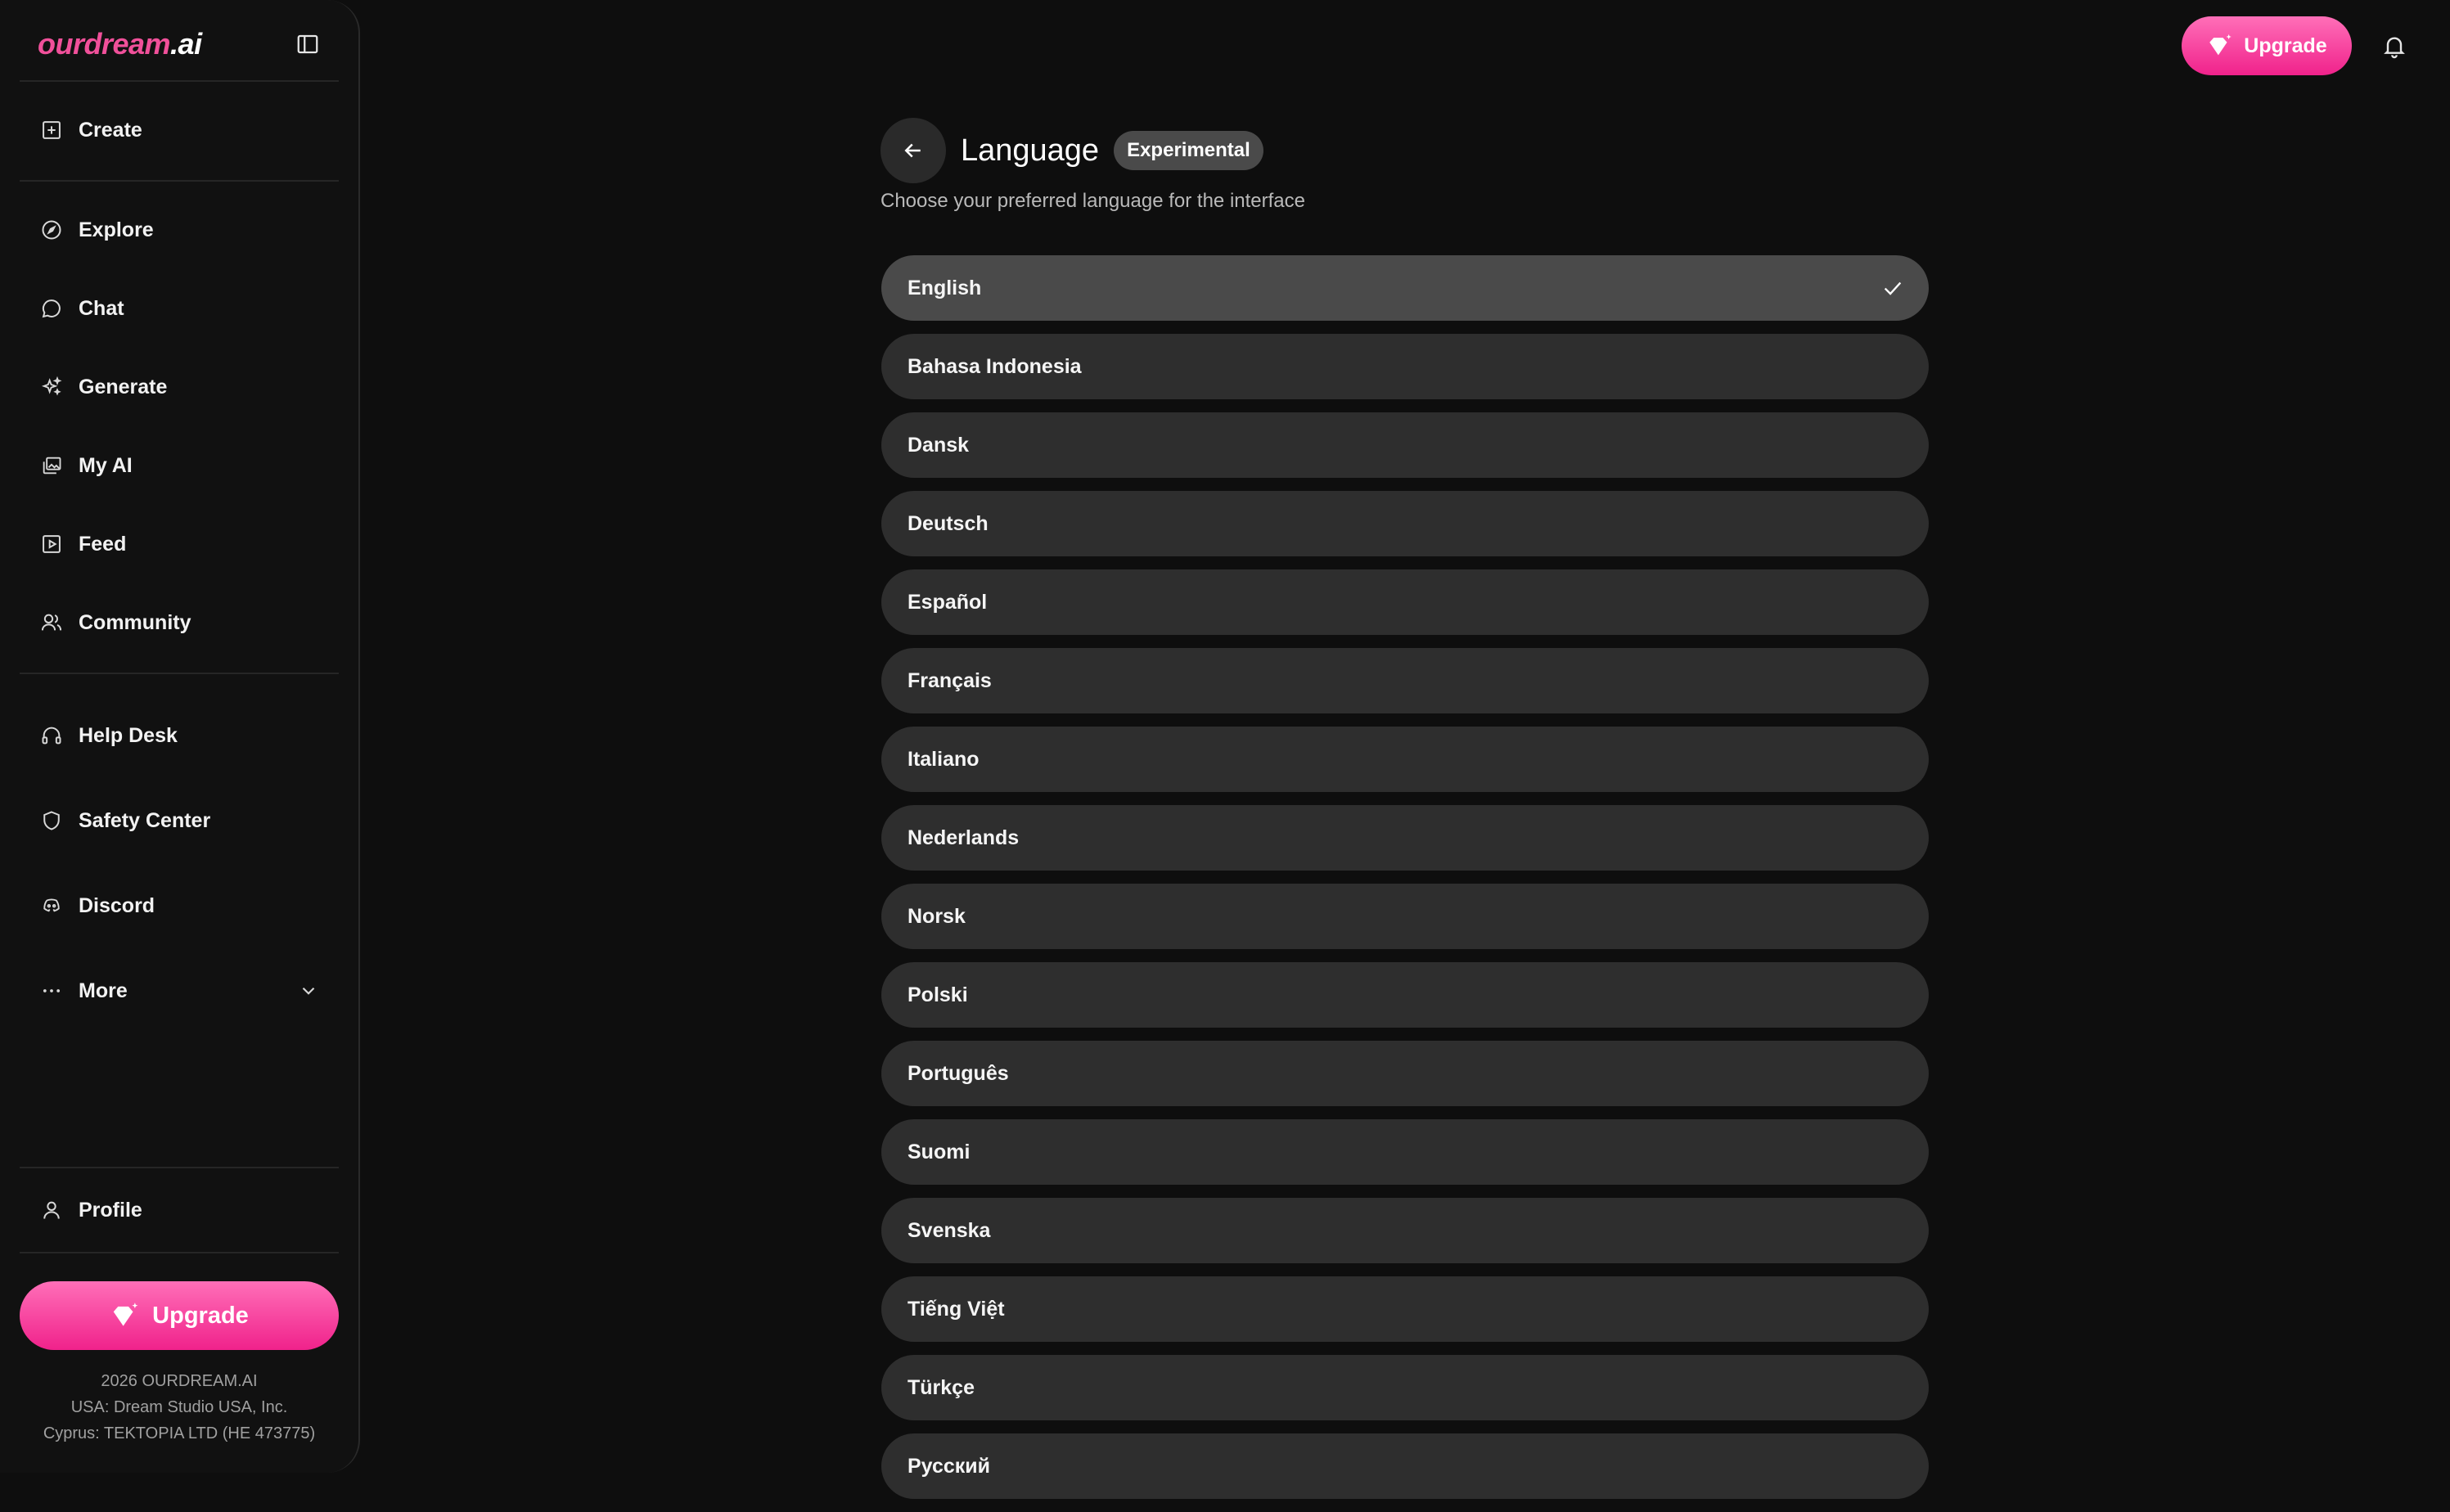 Image resolution: width=2450 pixels, height=1512 pixels. I want to click on play-square-icon, so click(51, 544).